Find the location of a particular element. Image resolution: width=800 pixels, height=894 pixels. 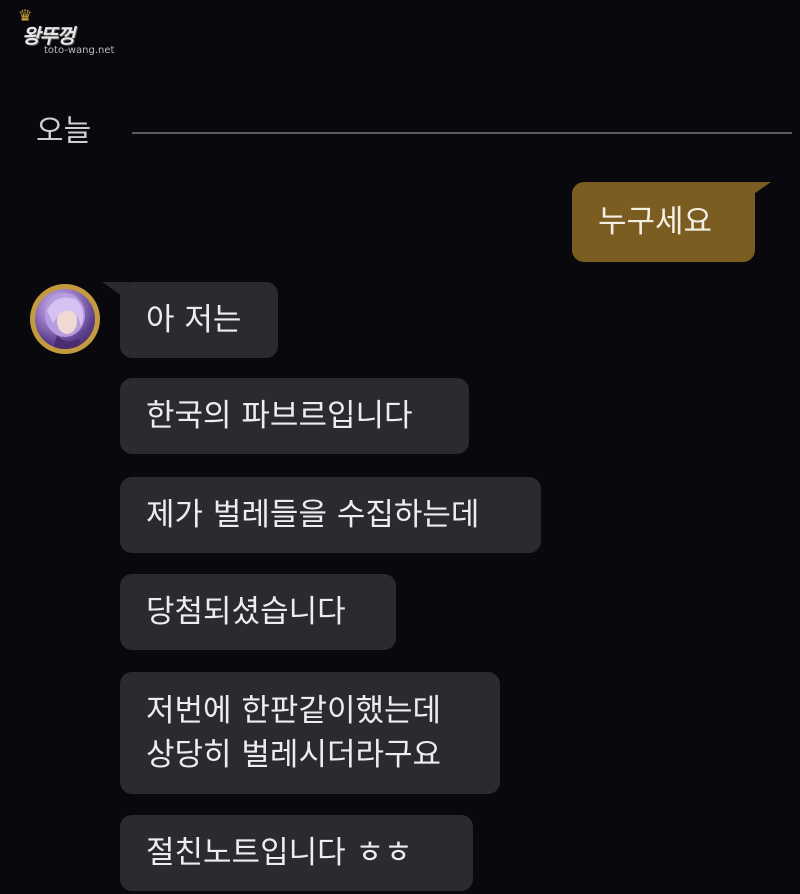

incoming-message: 한국의 파브르입니다 is located at coordinates (294, 416).